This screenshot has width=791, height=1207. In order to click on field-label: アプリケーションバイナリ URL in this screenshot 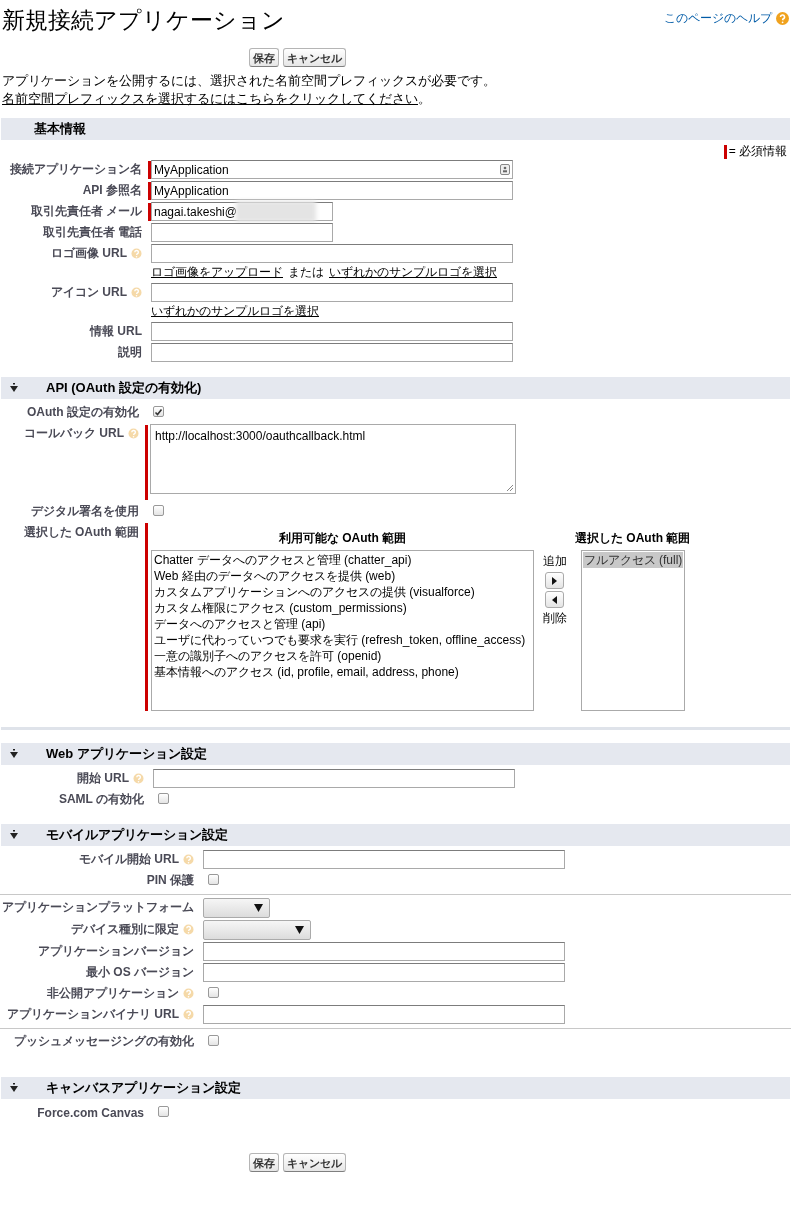, I will do `click(93, 1014)`.